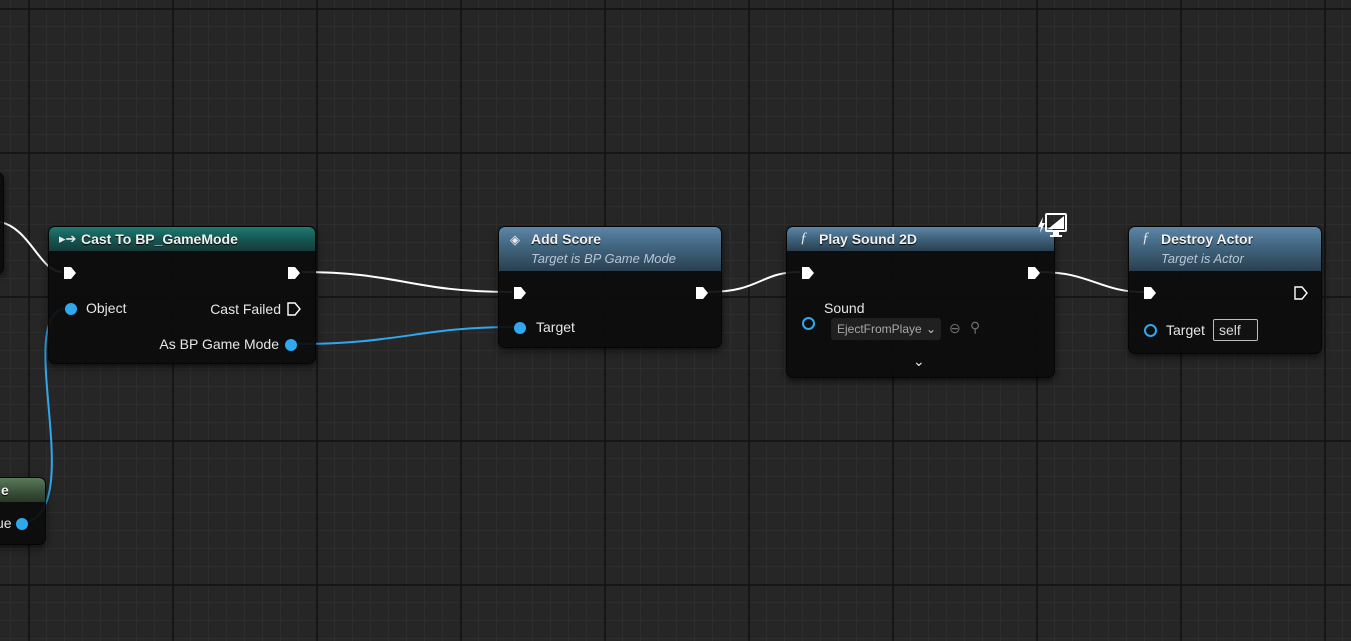 The image size is (1351, 641). Describe the element at coordinates (515, 239) in the screenshot. I see `event-diamond-icon: ◈` at that location.